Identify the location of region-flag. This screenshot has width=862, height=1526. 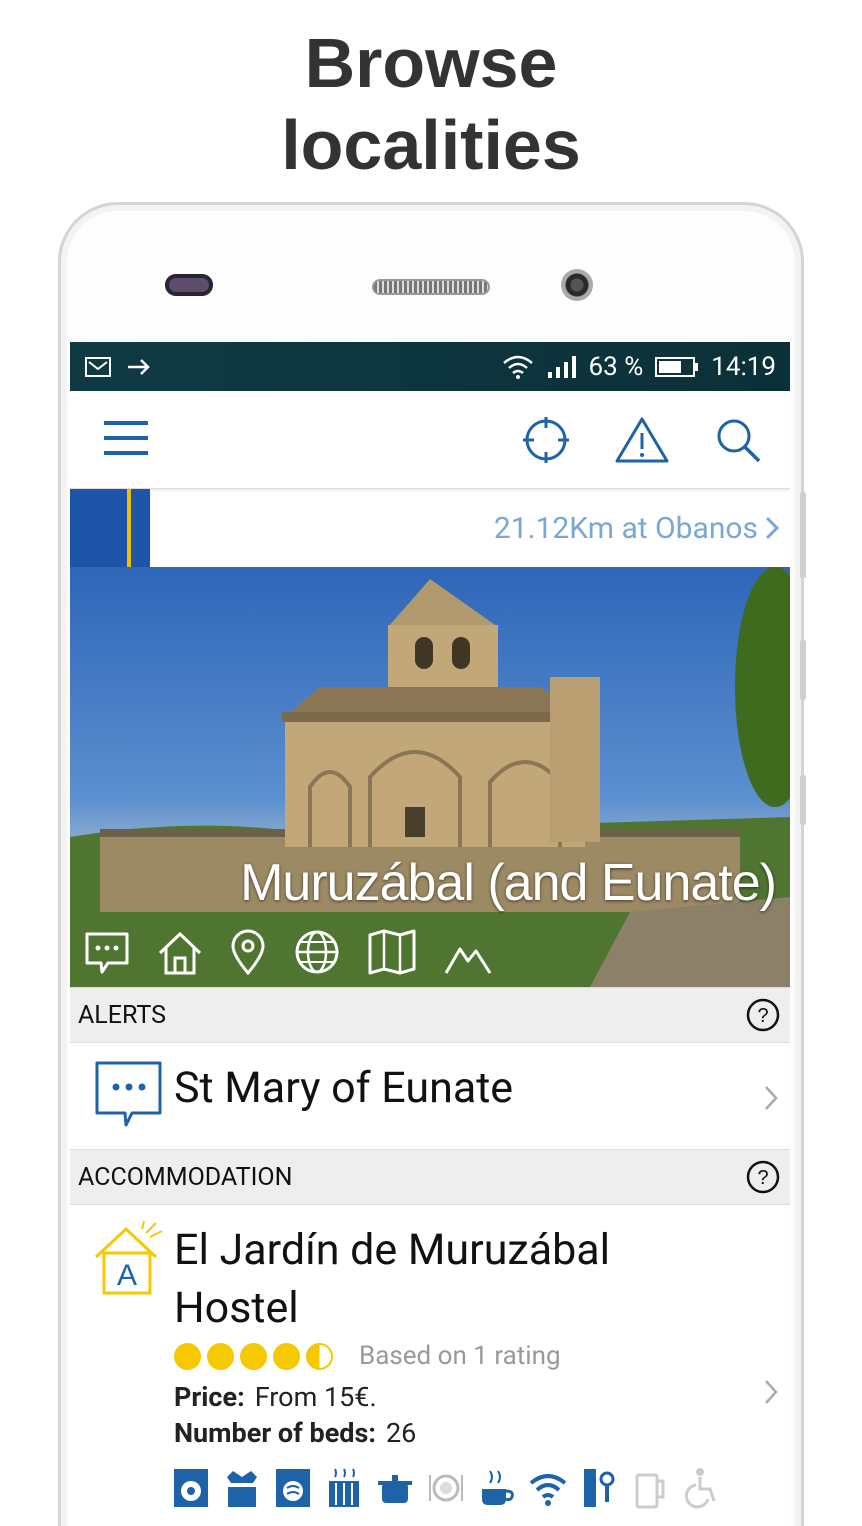
(110, 528).